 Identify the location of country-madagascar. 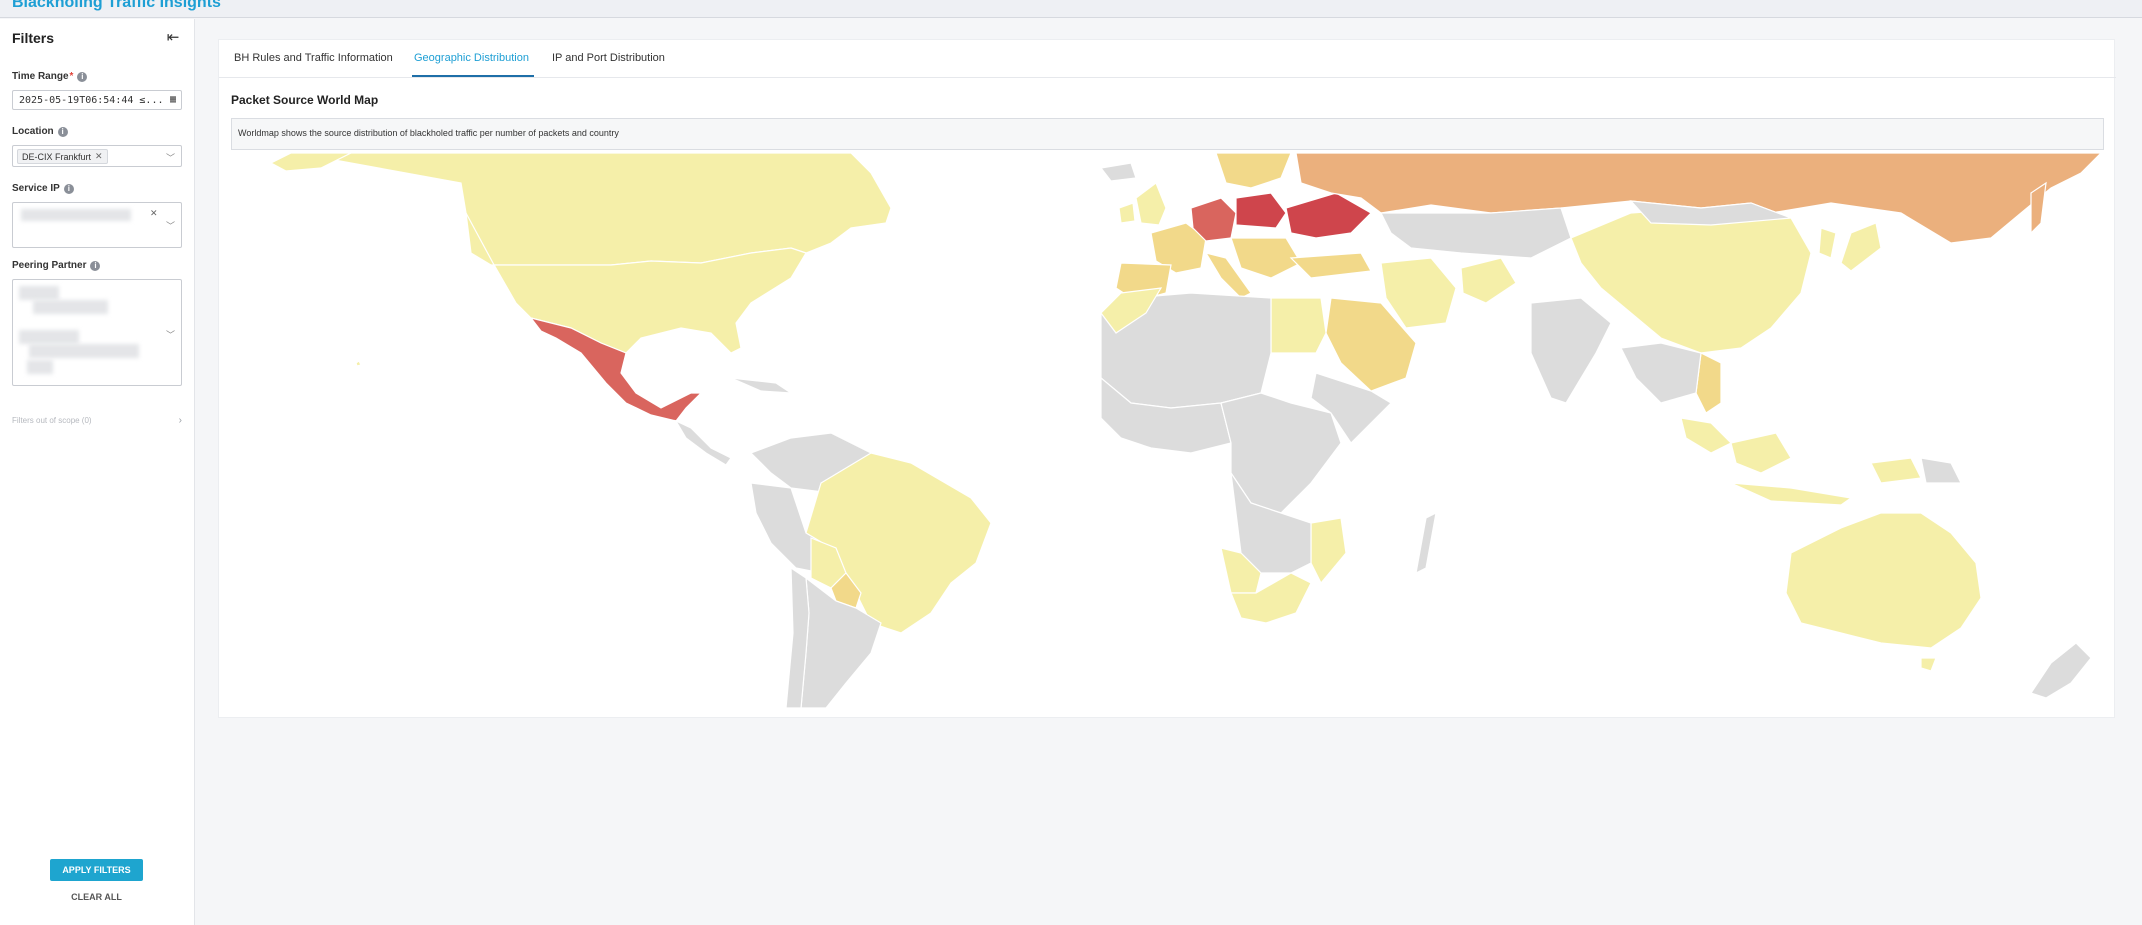
(1426, 543).